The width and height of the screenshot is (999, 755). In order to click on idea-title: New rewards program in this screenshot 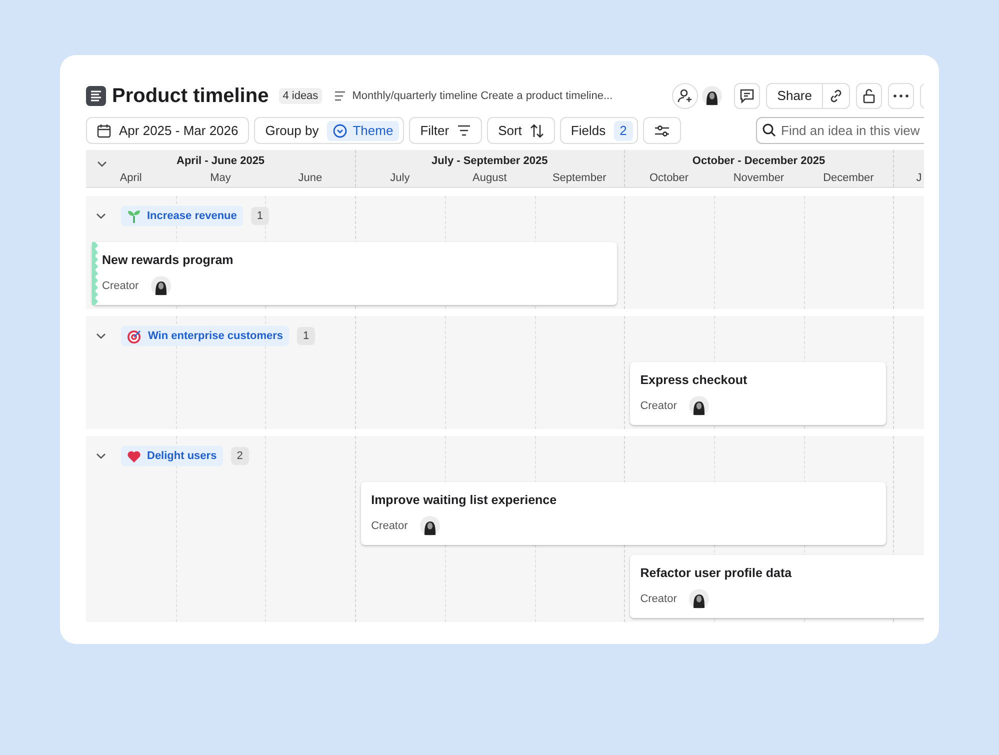, I will do `click(168, 260)`.